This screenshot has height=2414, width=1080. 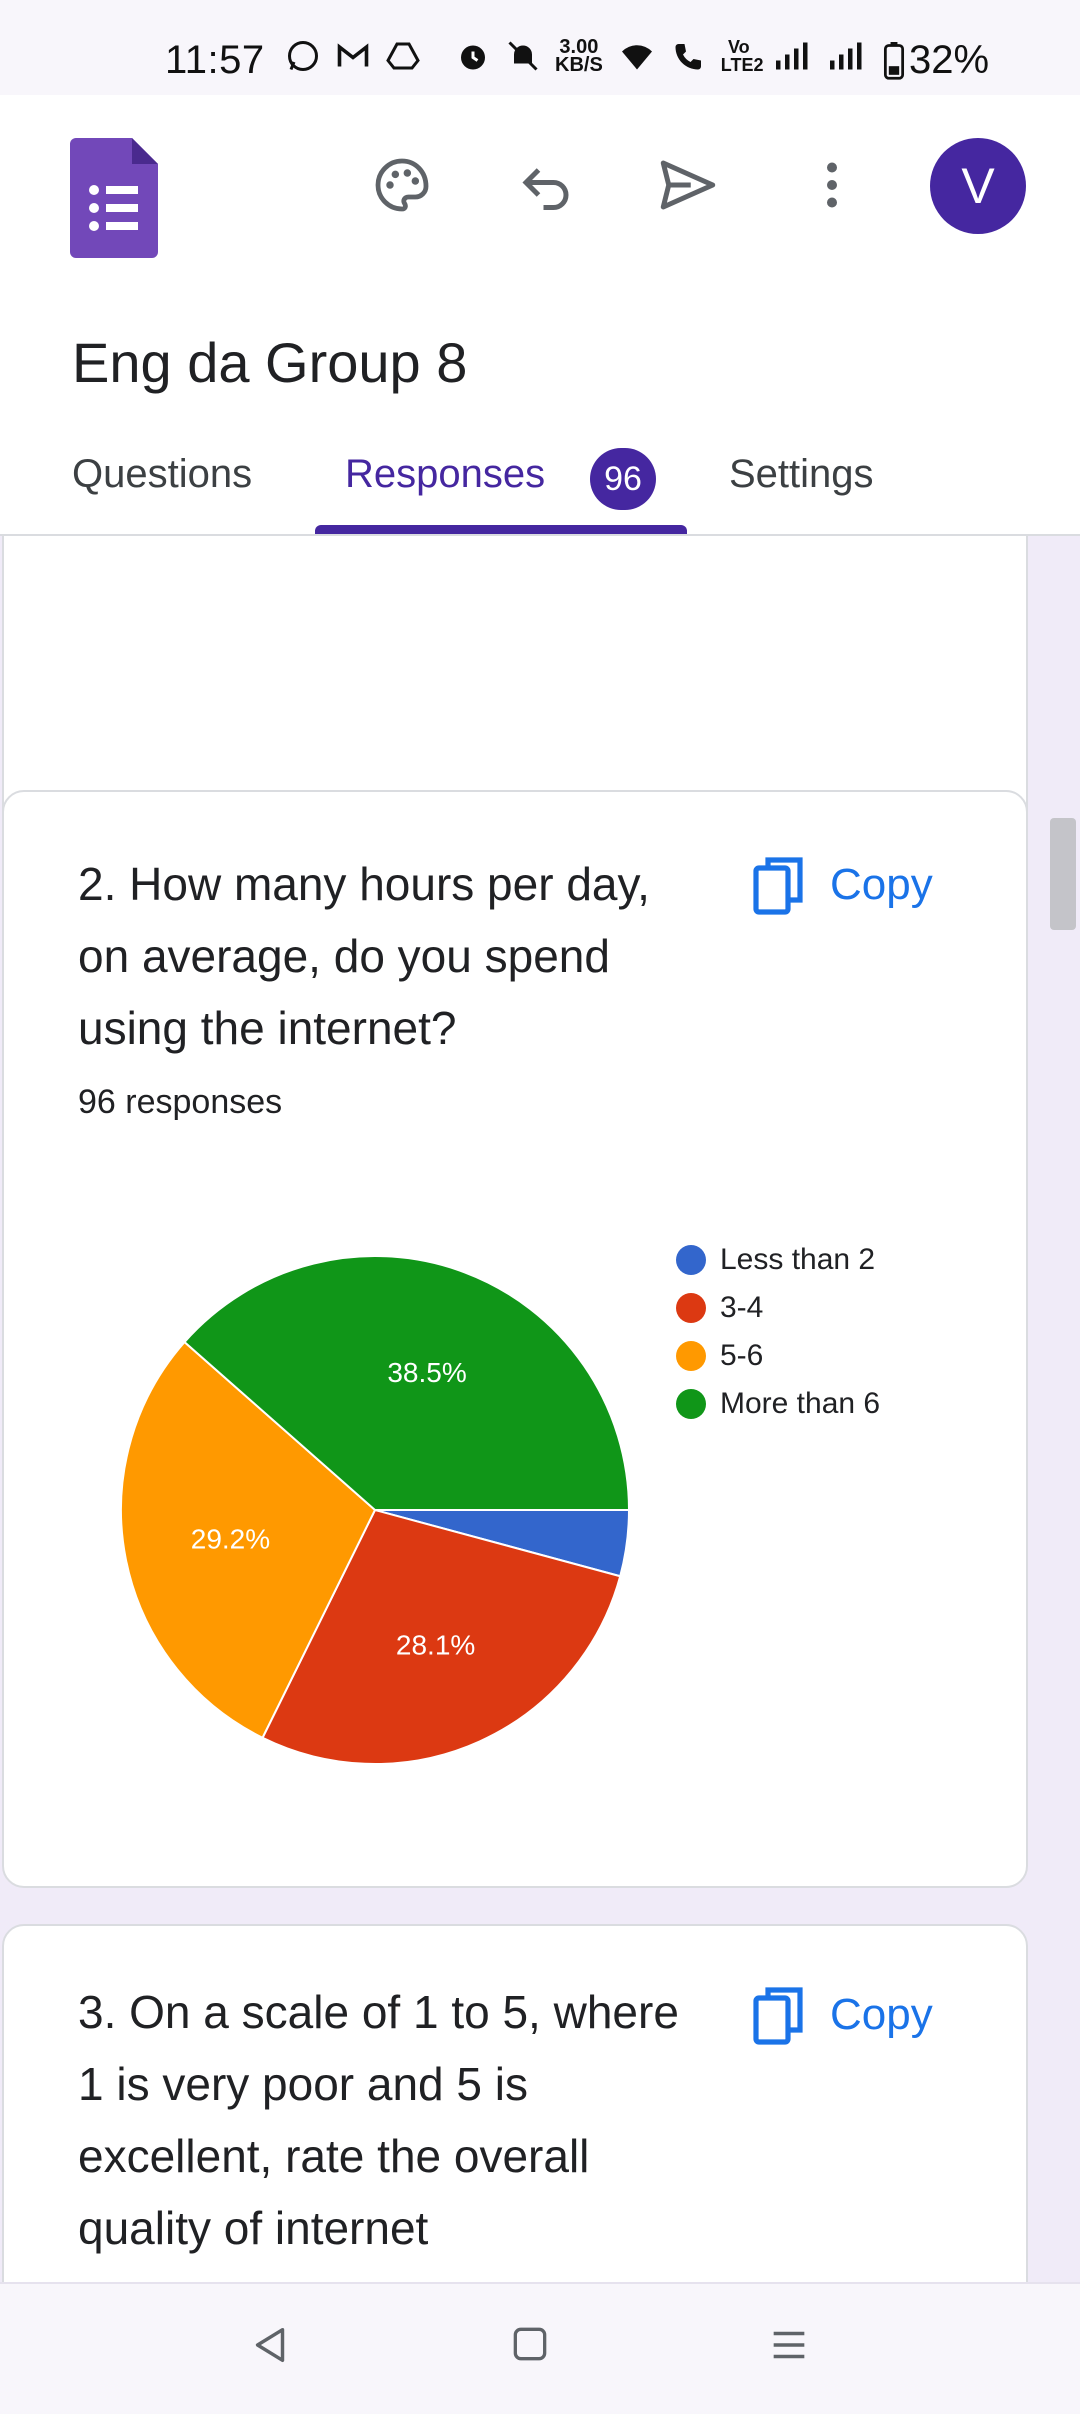 I want to click on send-icon, so click(x=688, y=185).